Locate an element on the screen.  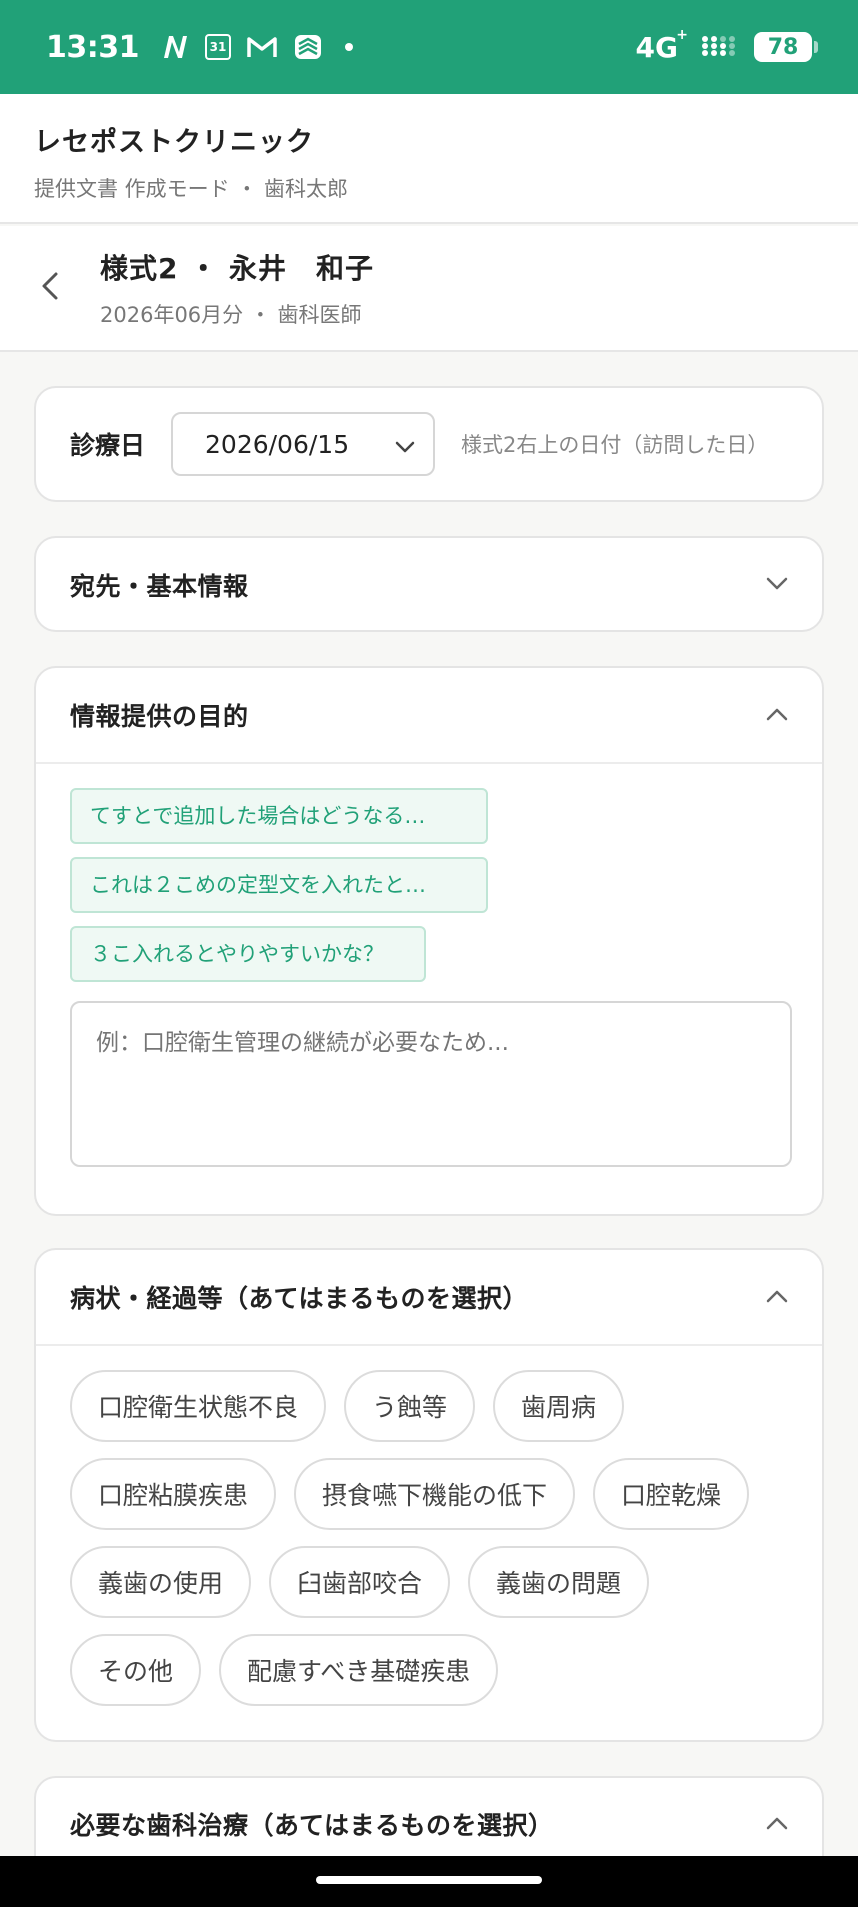
condition-option: その他 is located at coordinates (136, 1670).